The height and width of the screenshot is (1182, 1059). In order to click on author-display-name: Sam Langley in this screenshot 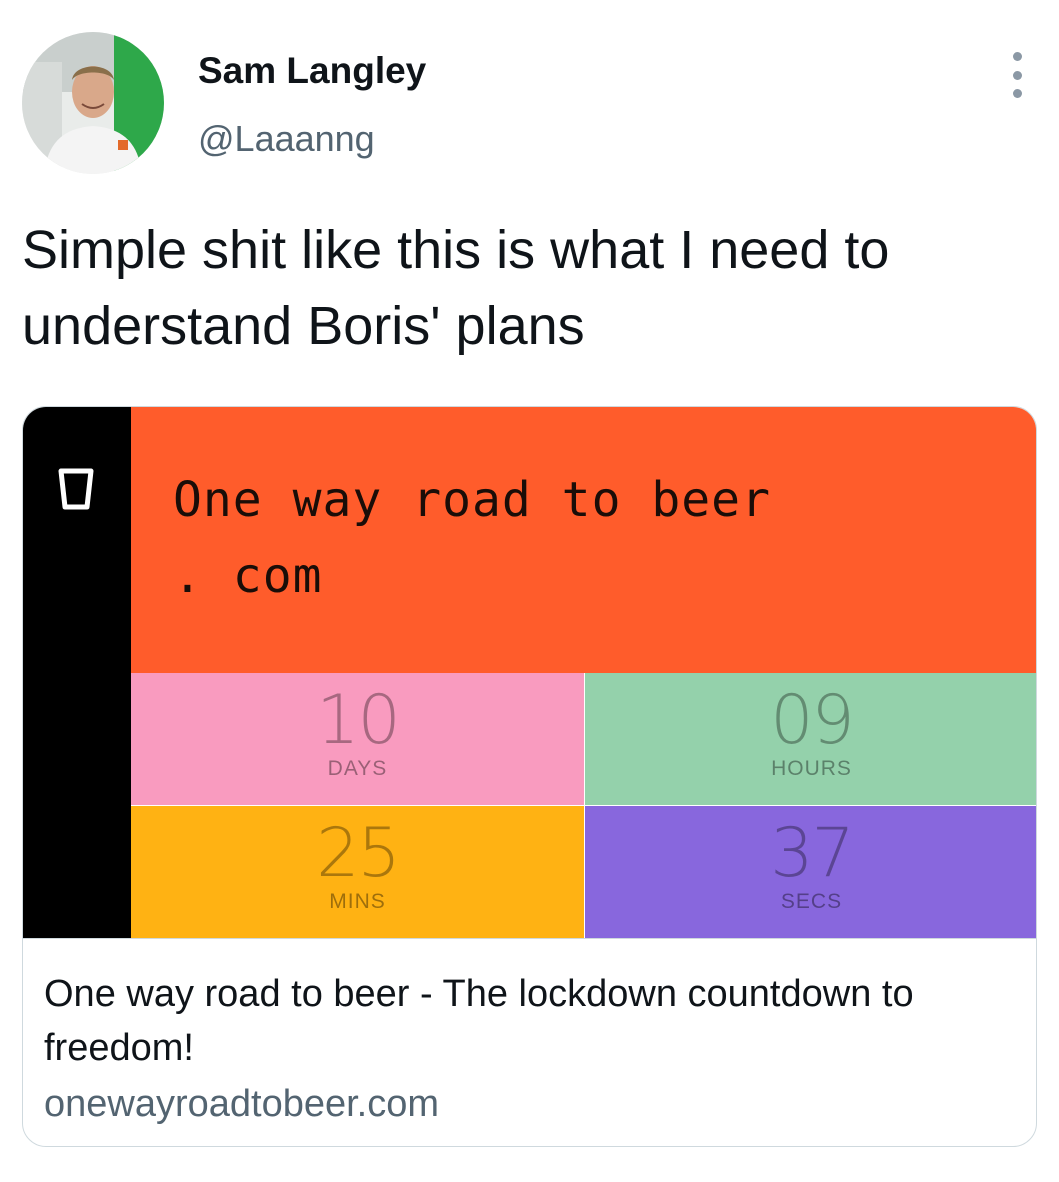, I will do `click(312, 71)`.